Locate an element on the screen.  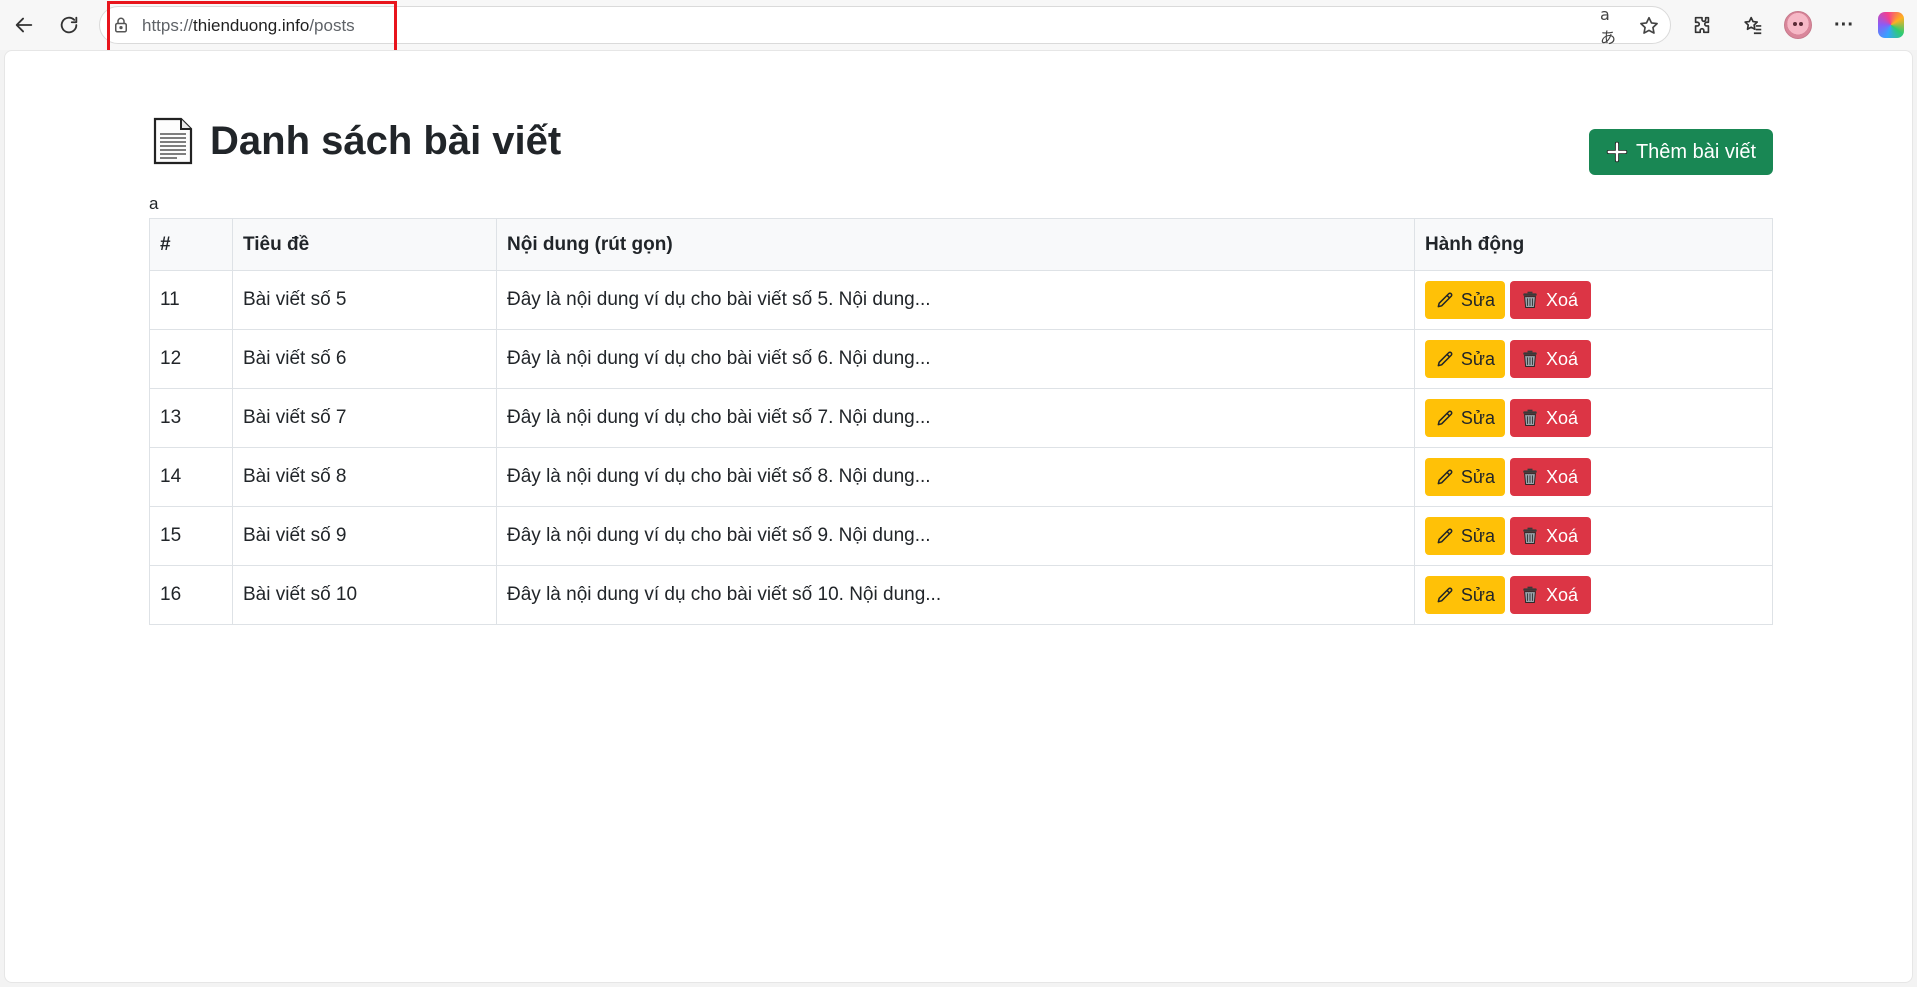
more-icon: ··· is located at coordinates (1844, 25).